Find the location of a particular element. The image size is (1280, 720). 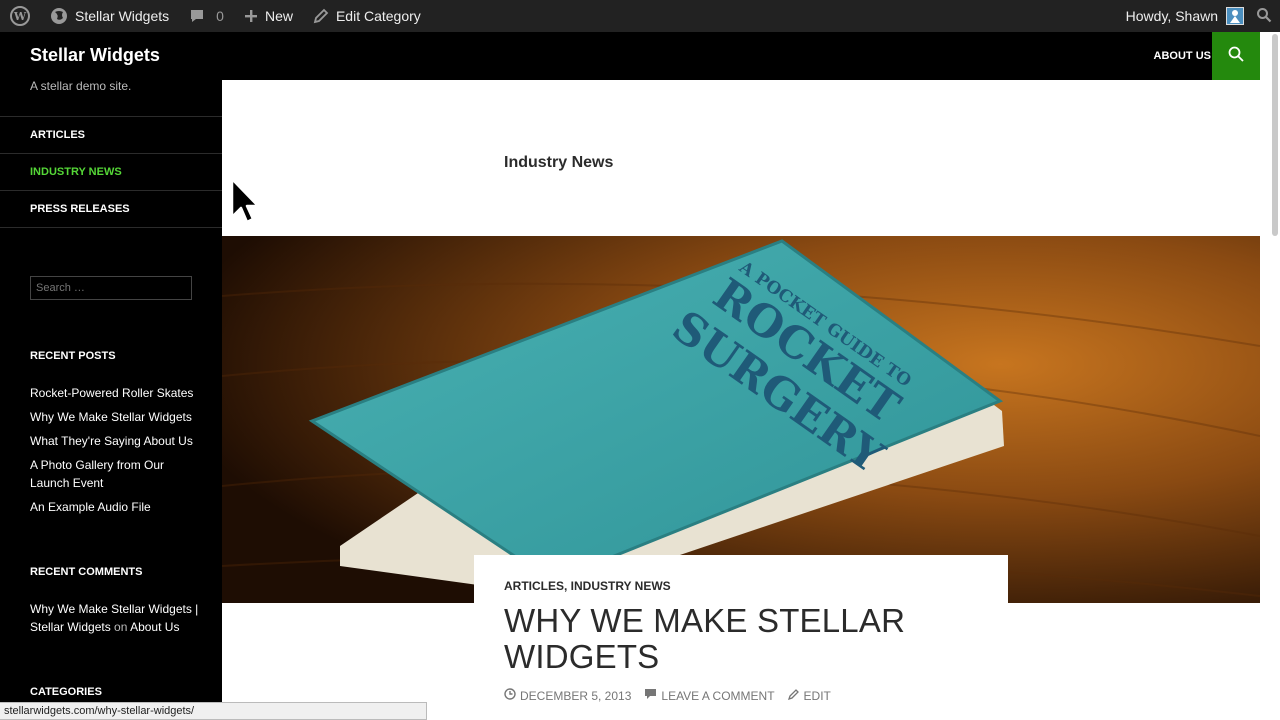

sidebar-item-articles: ARTICLES is located at coordinates (111, 135).